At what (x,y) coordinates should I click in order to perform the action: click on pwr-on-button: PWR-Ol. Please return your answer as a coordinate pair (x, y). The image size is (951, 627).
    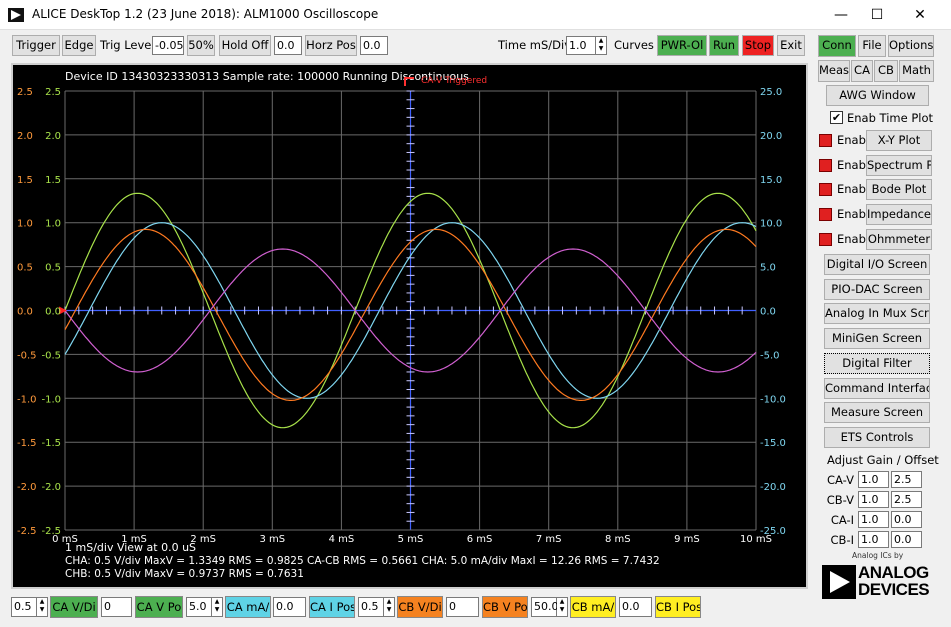
    Looking at the image, I should click on (682, 45).